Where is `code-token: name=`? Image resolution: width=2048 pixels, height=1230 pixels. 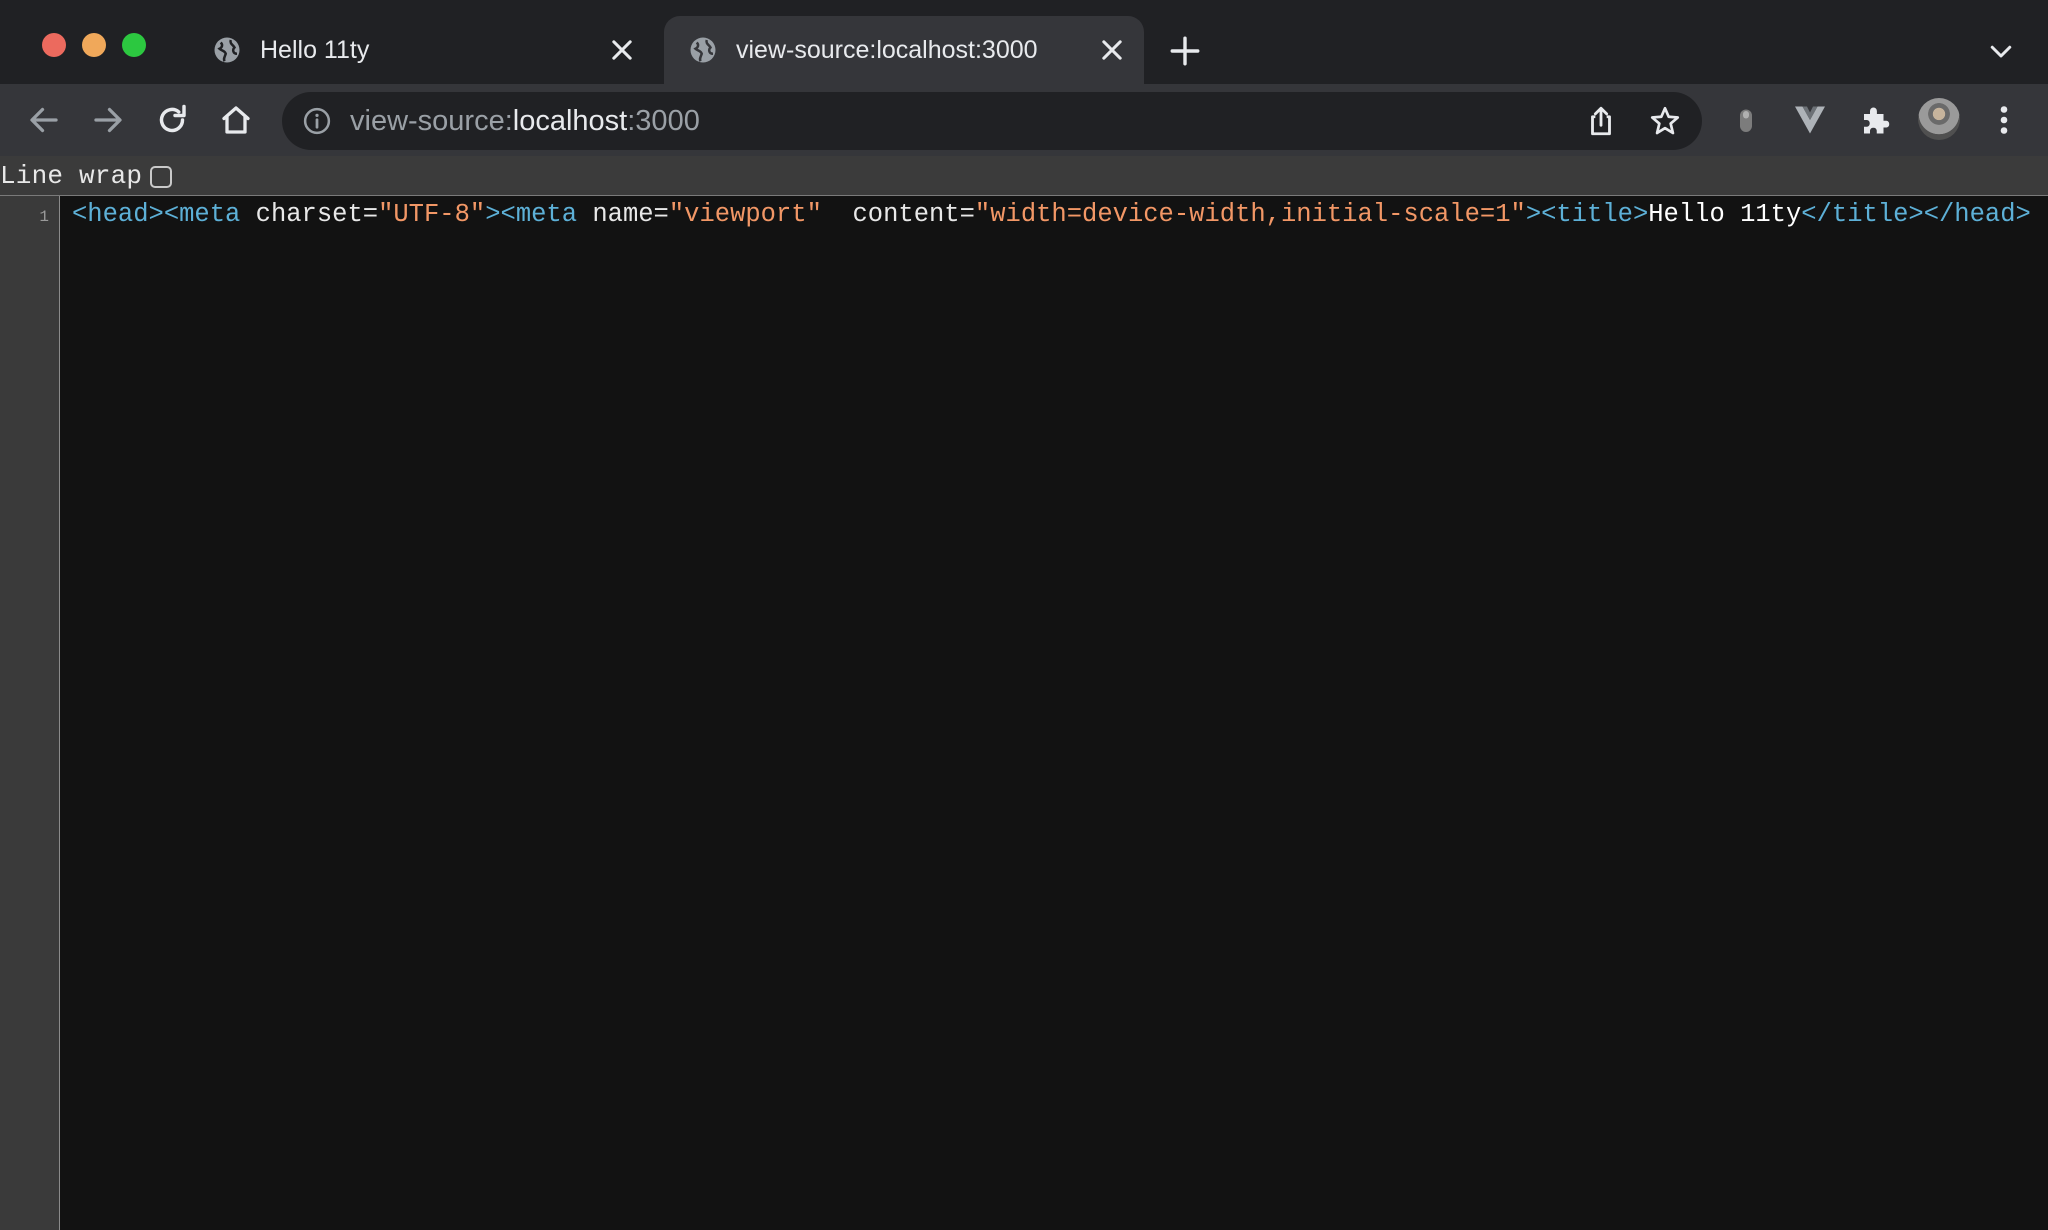
code-token: name= is located at coordinates (623, 214).